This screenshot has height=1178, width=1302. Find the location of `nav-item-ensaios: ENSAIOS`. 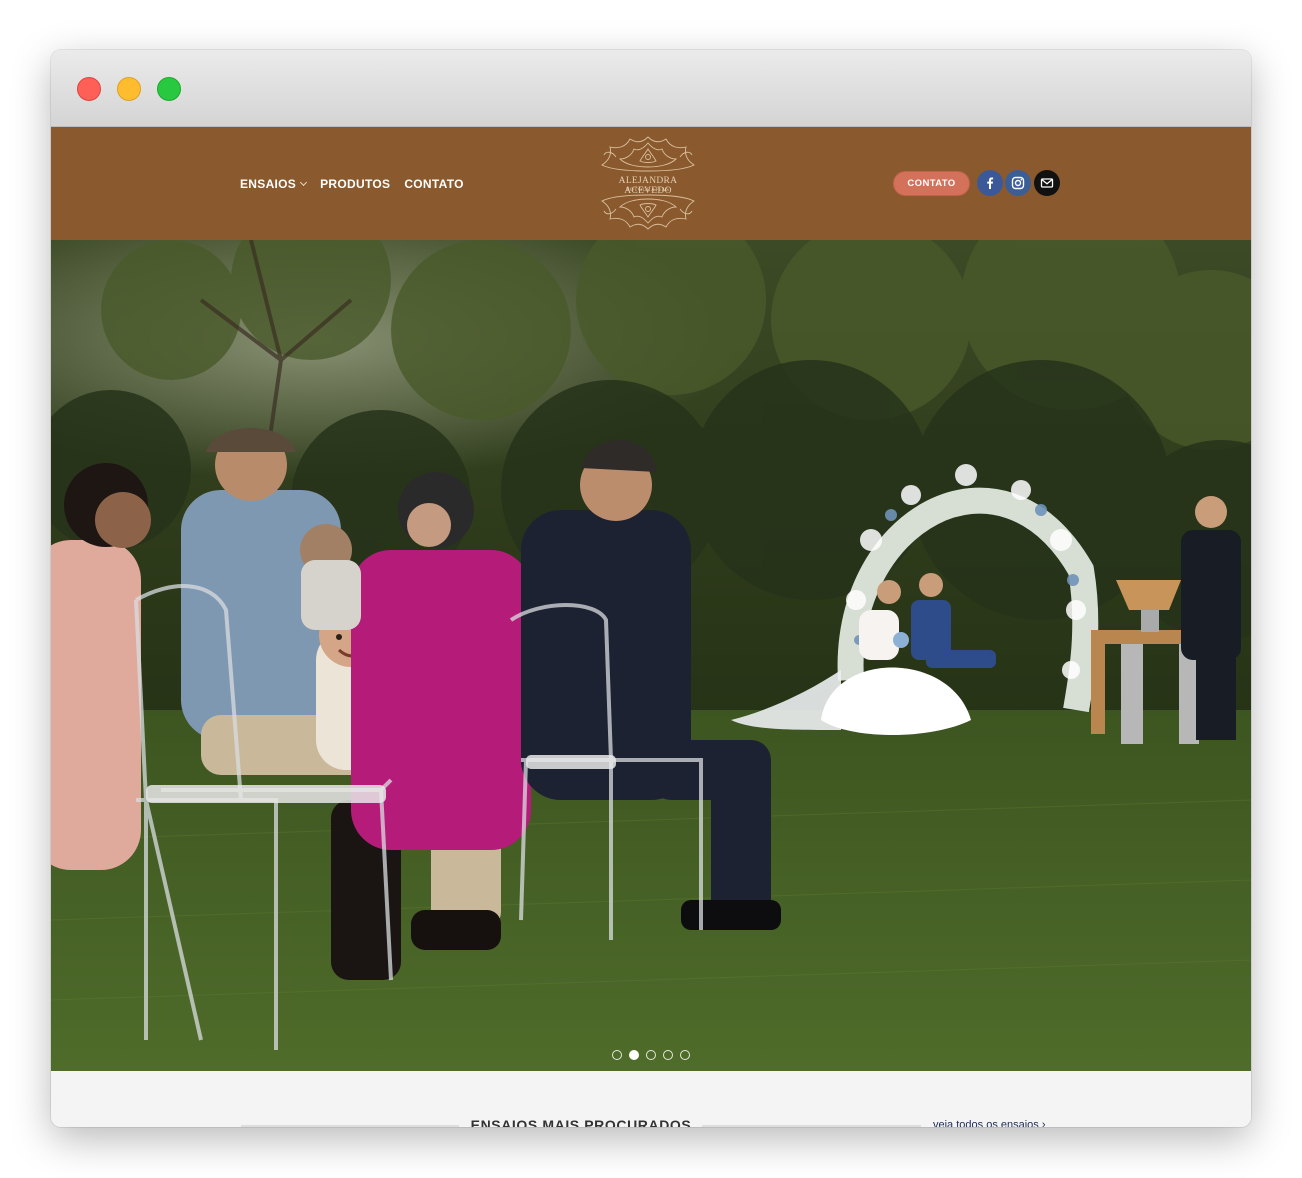

nav-item-ensaios: ENSAIOS is located at coordinates (274, 183).